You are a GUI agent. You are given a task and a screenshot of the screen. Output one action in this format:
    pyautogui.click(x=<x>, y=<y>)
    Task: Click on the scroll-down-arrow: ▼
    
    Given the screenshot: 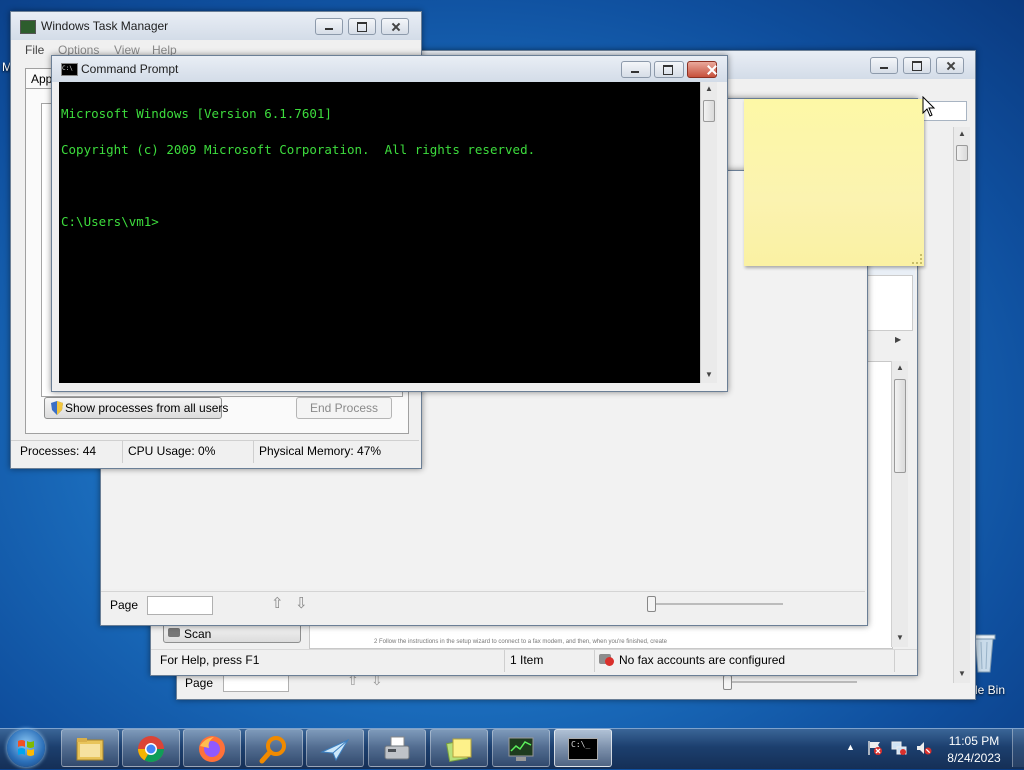 What is the action you would take?
    pyautogui.click(x=962, y=673)
    